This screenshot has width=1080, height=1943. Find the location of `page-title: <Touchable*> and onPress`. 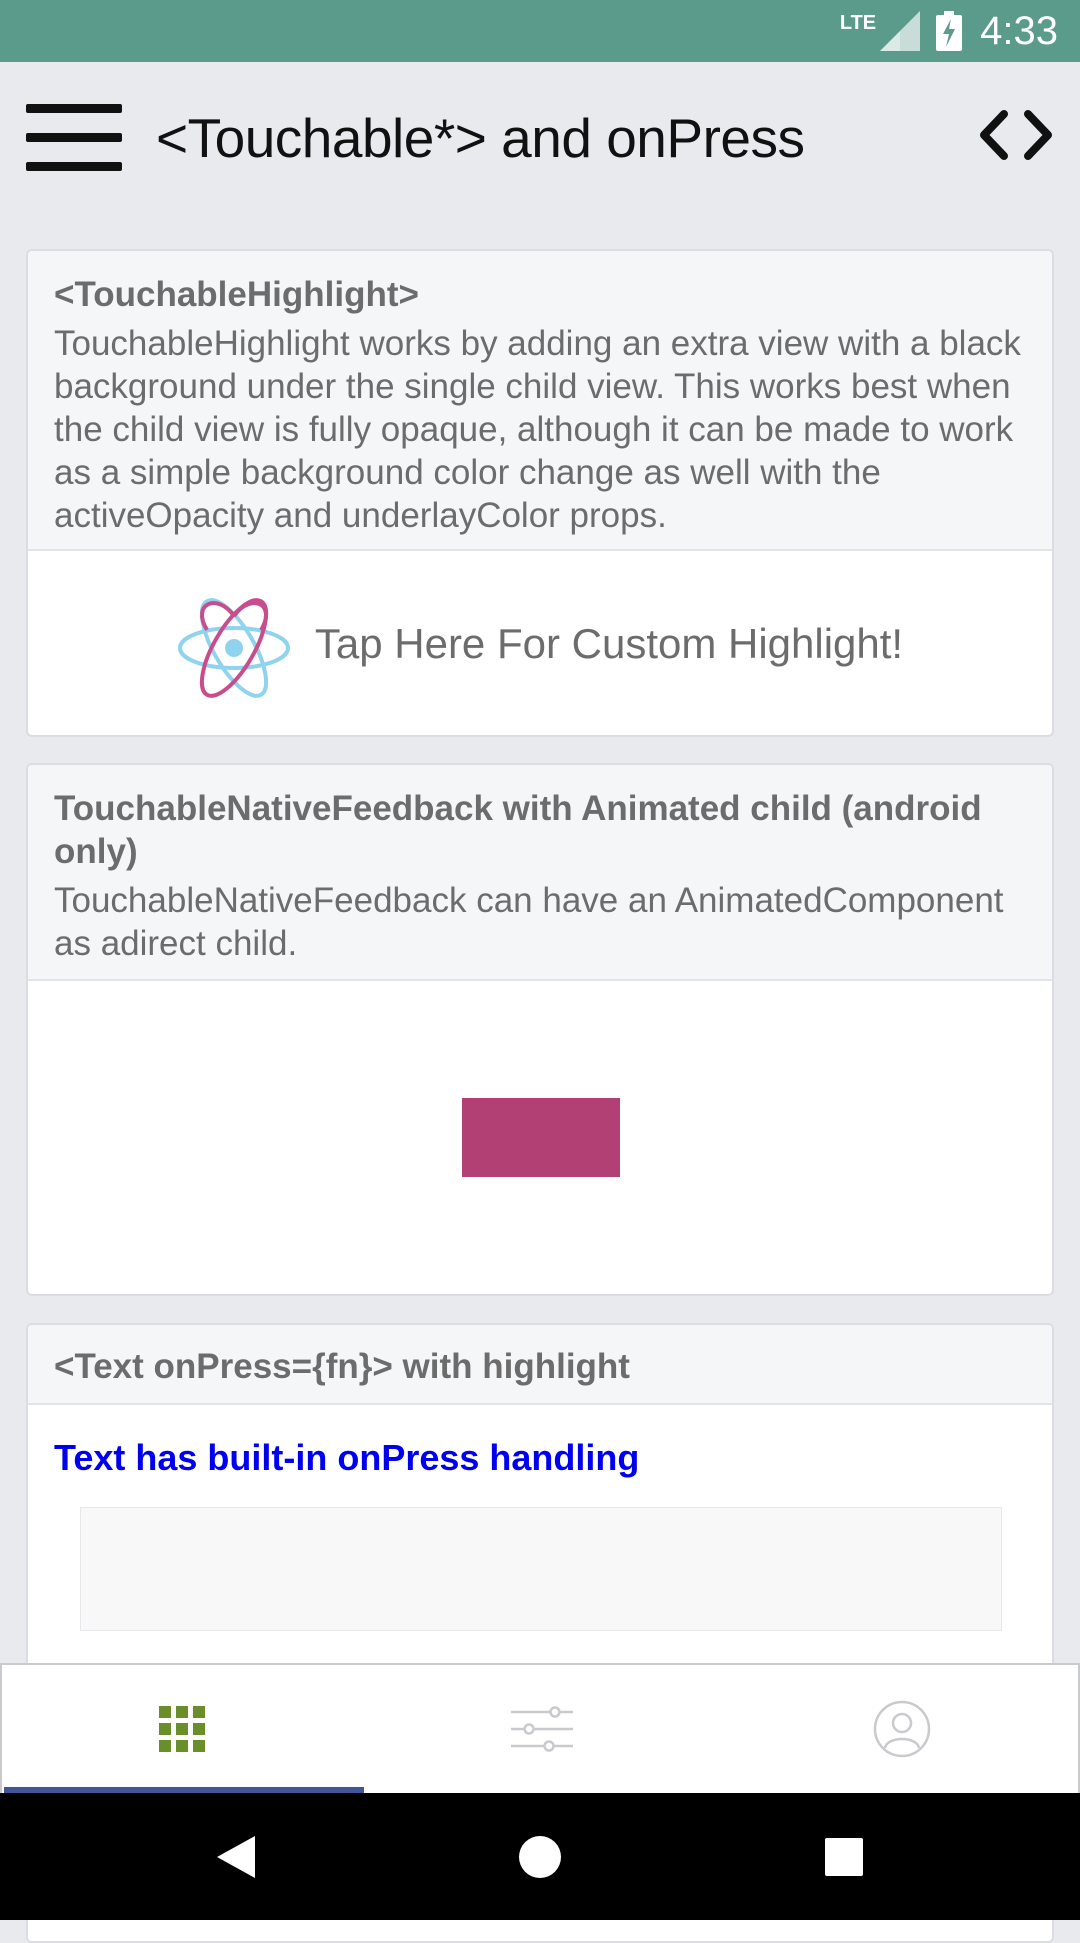

page-title: <Touchable*> and onPress is located at coordinates (480, 138).